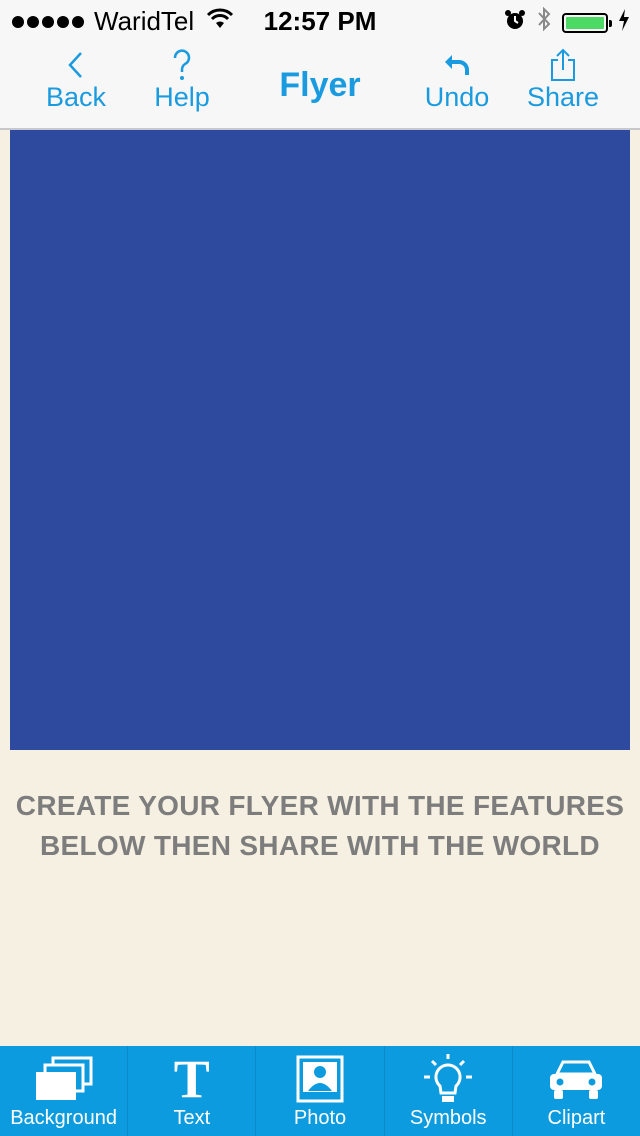  Describe the element at coordinates (320, 85) in the screenshot. I see `page-title: Flyer` at that location.